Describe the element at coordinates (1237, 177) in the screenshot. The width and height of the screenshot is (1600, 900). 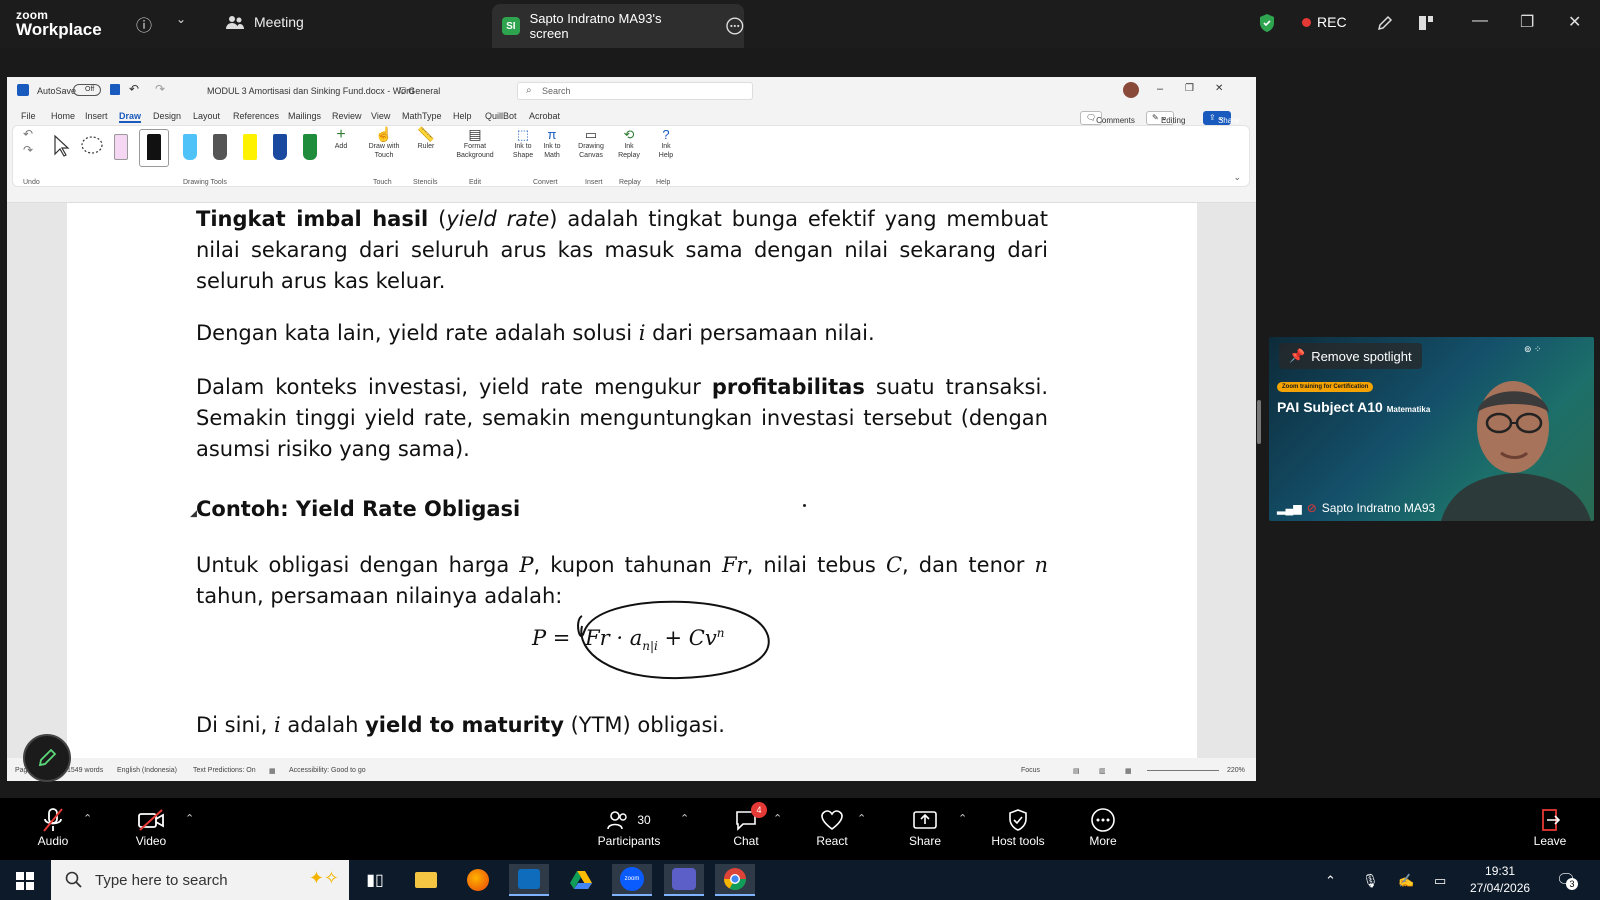
I see `ribbon-collapse-icon: ⌄` at that location.